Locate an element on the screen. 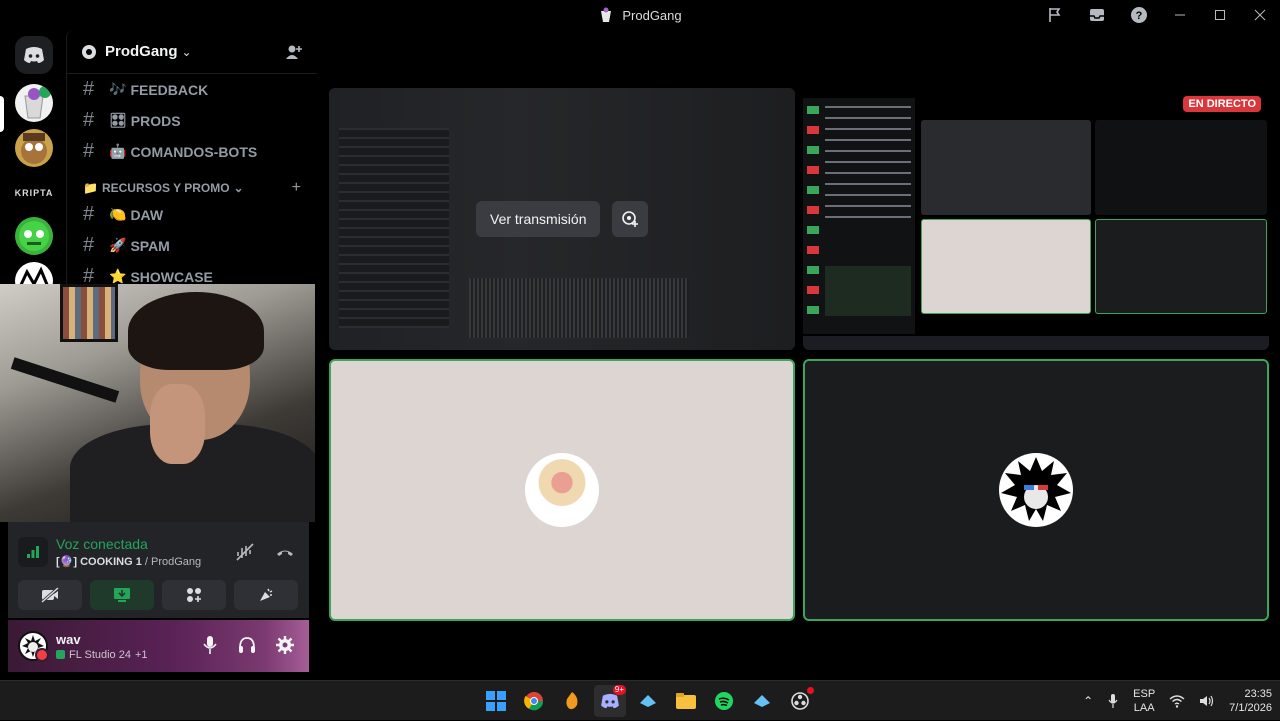 This screenshot has height=721, width=1280. category-recursos-y-promo: 📁 RECURSOS Y PROMO ⌄ + is located at coordinates (192, 188).